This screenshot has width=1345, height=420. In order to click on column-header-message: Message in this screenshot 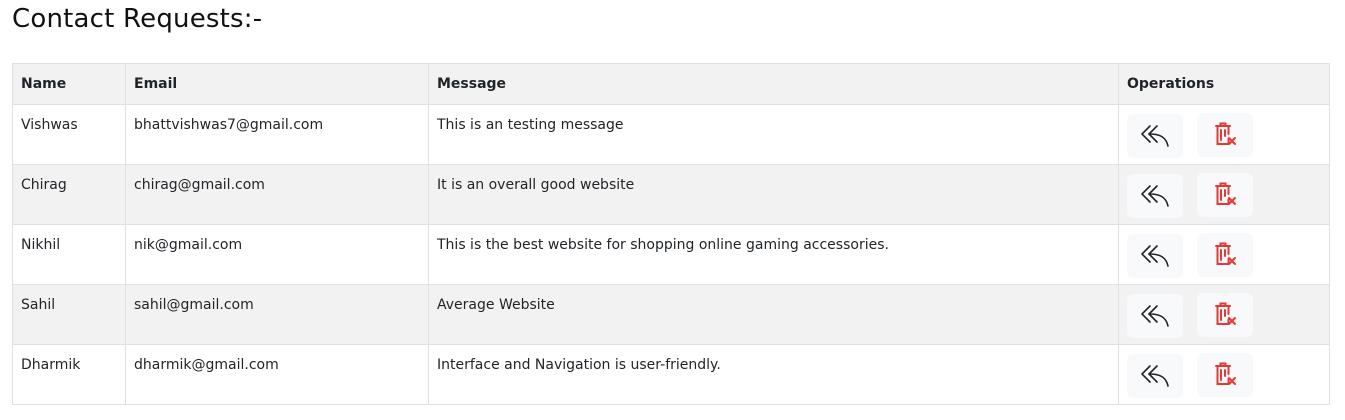, I will do `click(773, 84)`.